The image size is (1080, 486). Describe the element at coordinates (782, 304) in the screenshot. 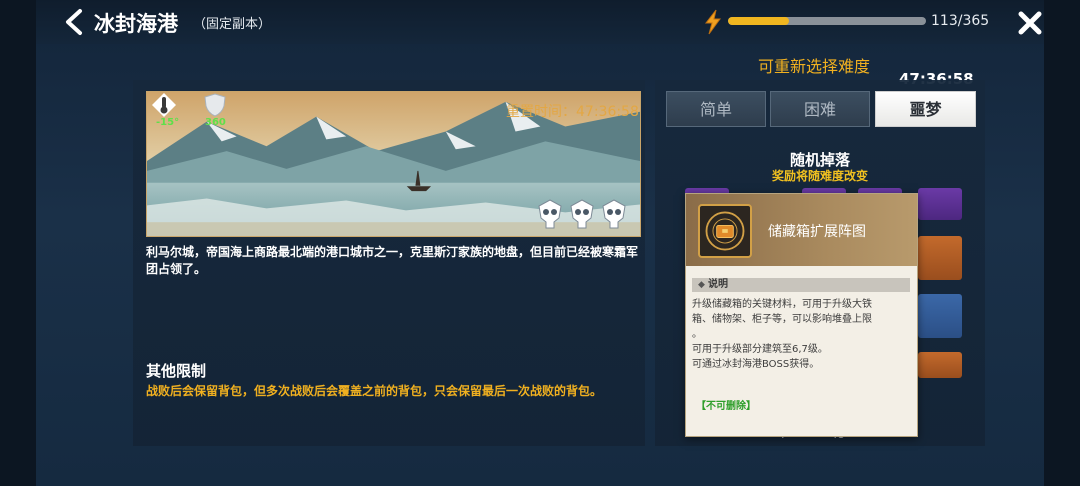

I see `tooltip-line: 升级储藏箱的关键材料，可用于升级大铁` at that location.